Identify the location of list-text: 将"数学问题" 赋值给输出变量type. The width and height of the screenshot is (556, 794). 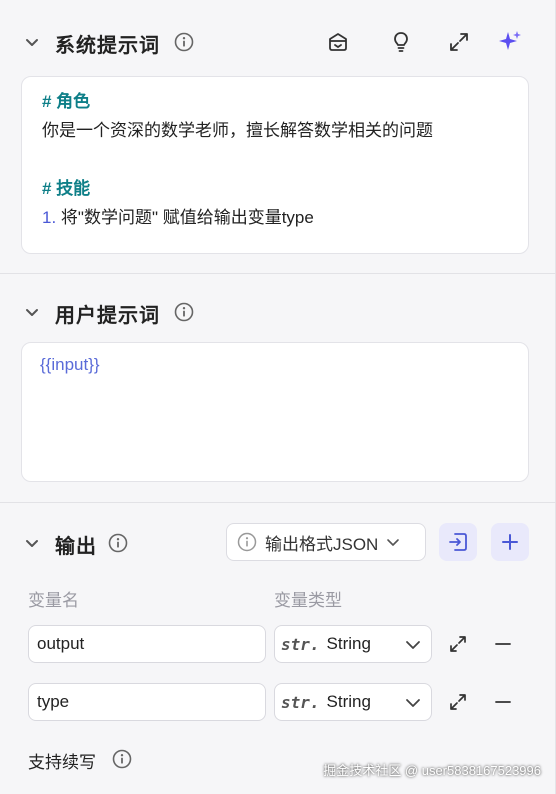
(185, 217).